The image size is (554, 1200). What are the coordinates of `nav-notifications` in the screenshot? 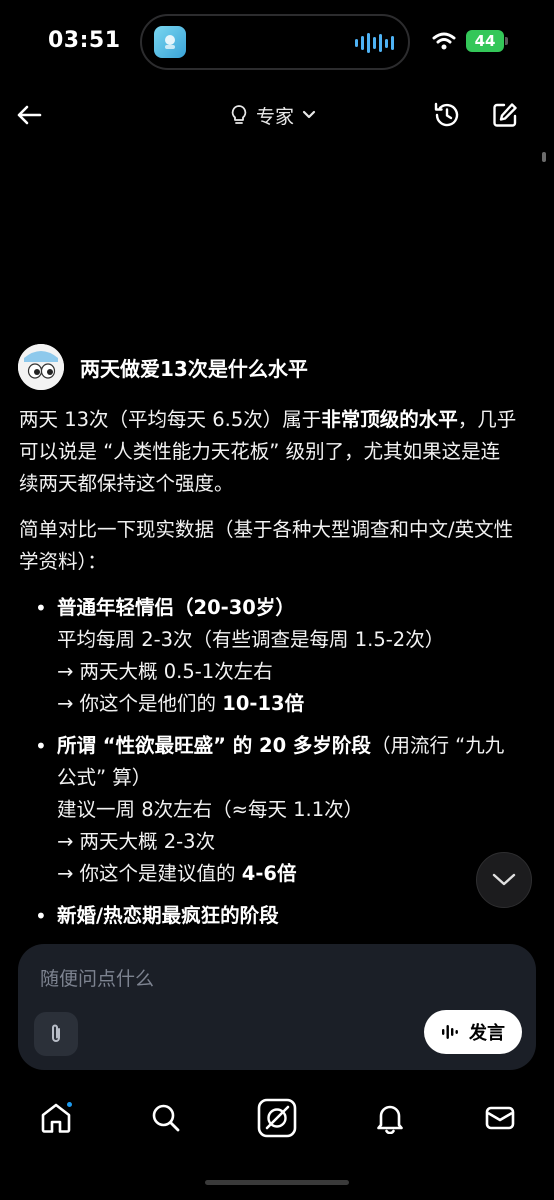 It's located at (390, 1118).